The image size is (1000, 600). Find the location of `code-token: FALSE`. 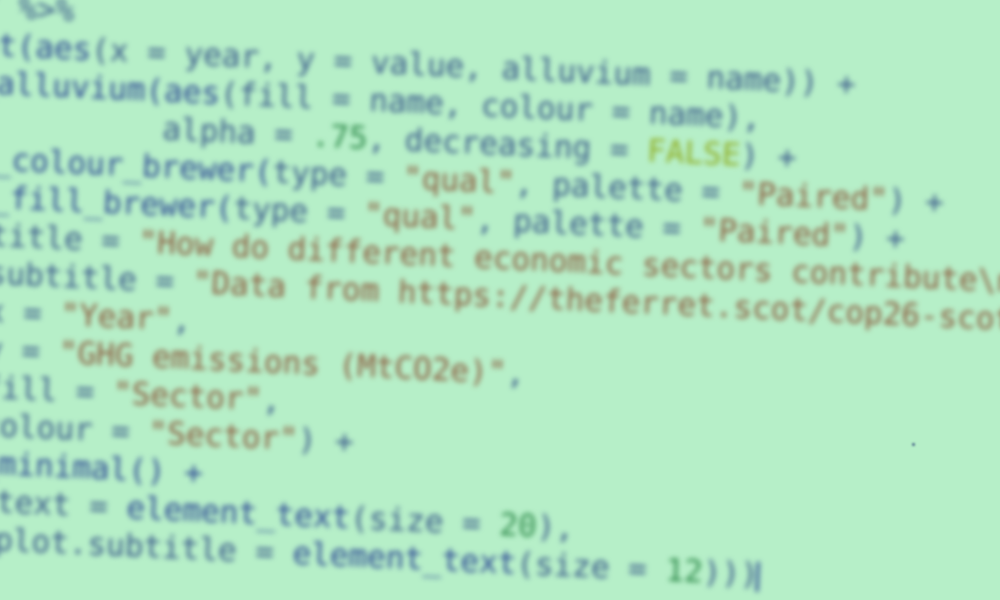

code-token: FALSE is located at coordinates (694, 153).